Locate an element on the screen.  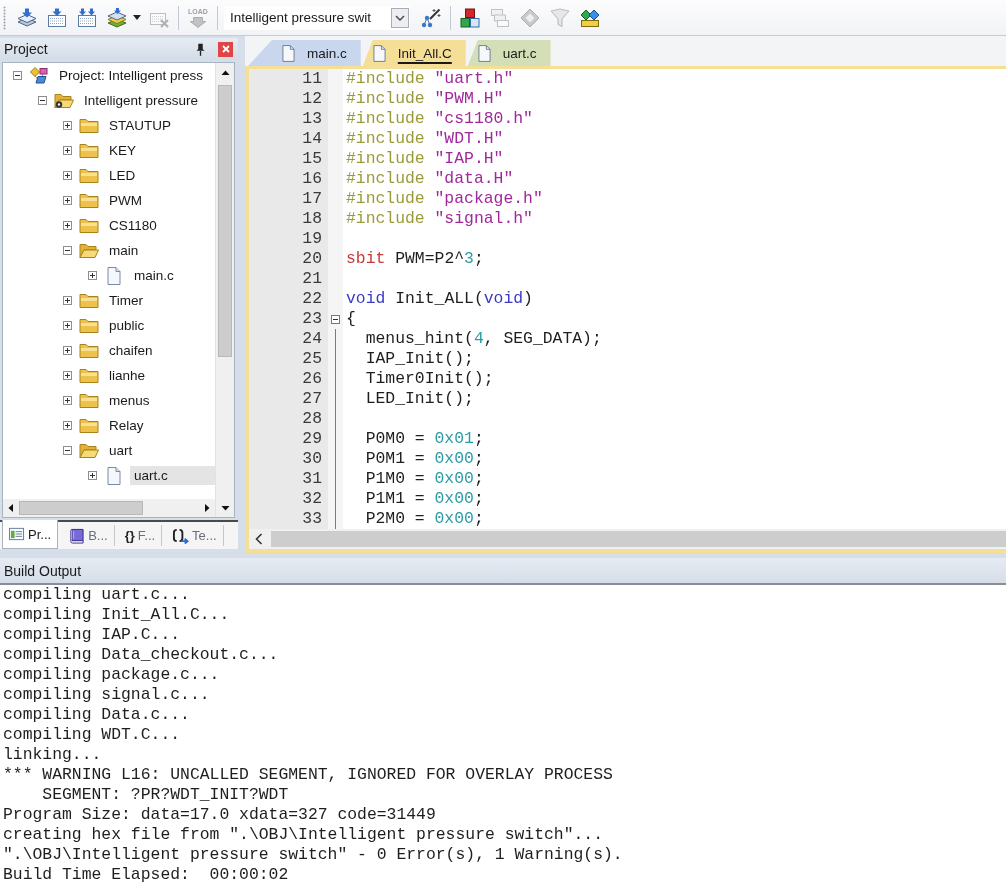
tree-item: public is located at coordinates (127, 325).